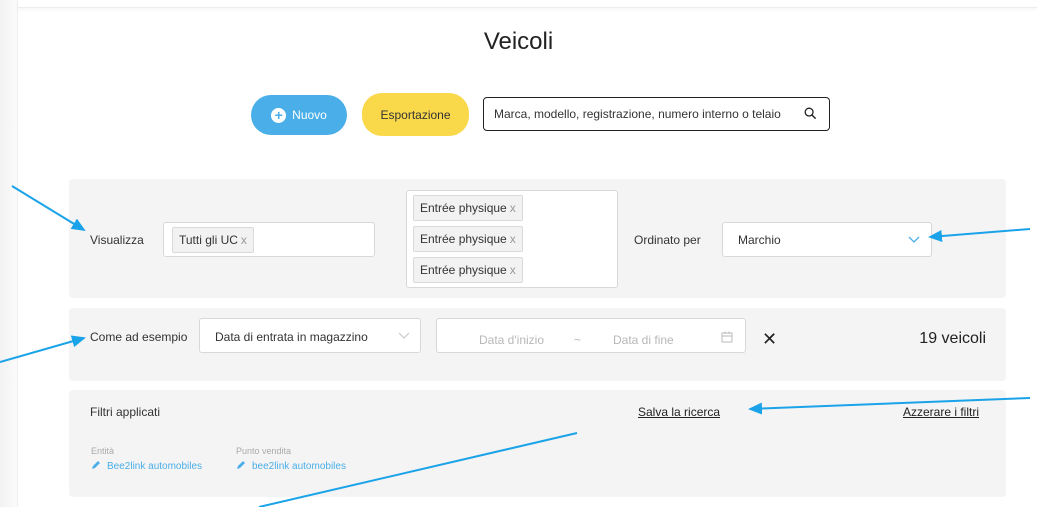 This screenshot has height=507, width=1037. I want to click on view-chip-label: Tutti gli UC, so click(208, 240).